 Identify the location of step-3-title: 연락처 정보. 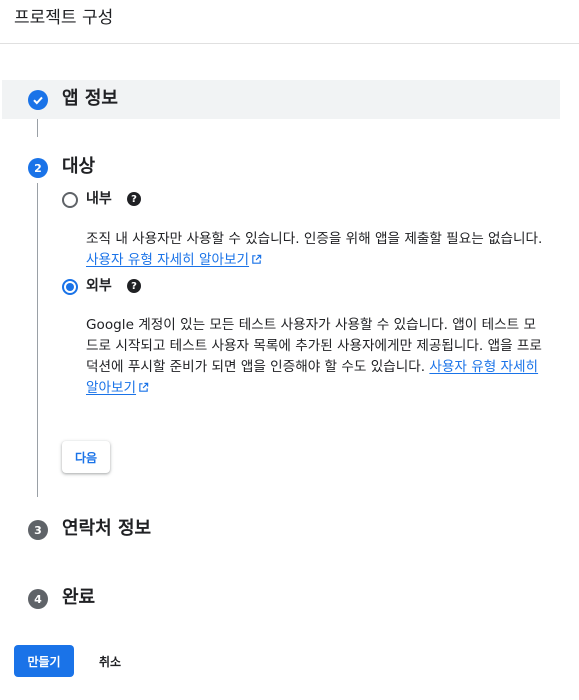
(106, 529).